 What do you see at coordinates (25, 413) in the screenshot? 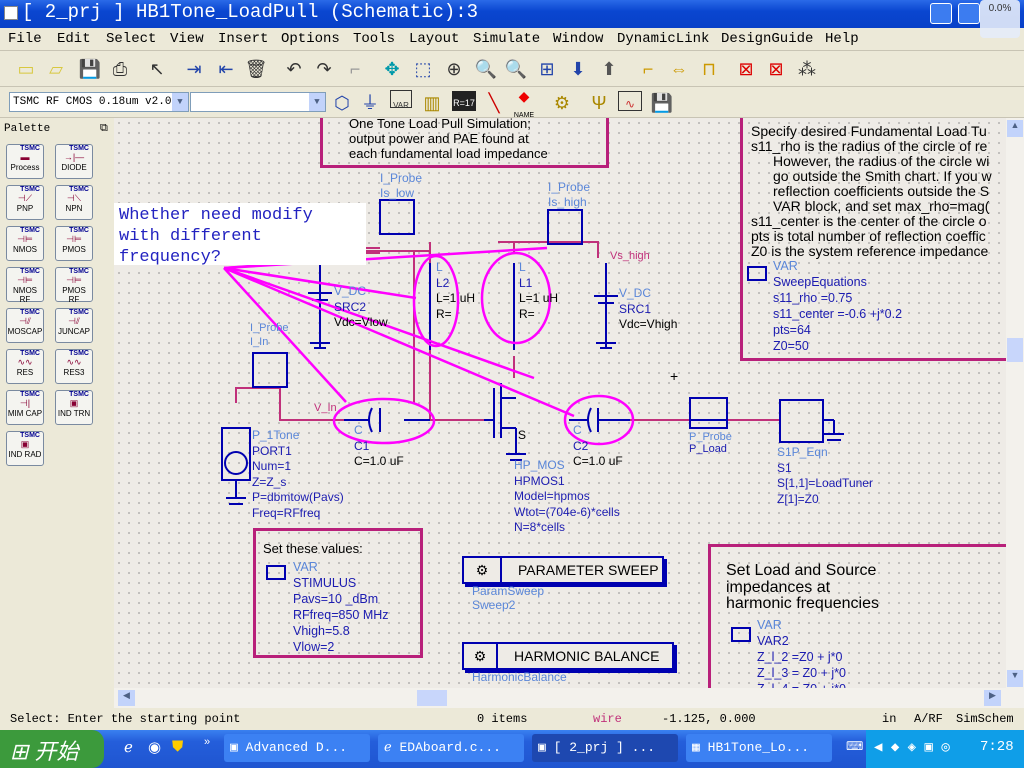
I see `item-label: MIM CAP` at bounding box center [25, 413].